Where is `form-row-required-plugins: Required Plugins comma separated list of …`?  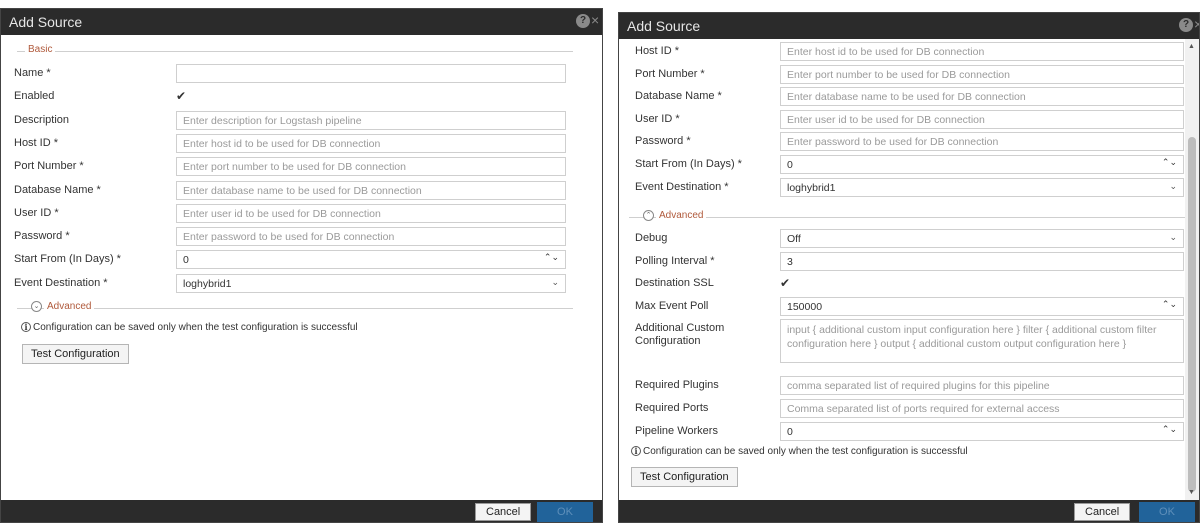
form-row-required-plugins: Required Plugins comma separated list of … is located at coordinates (909, 386).